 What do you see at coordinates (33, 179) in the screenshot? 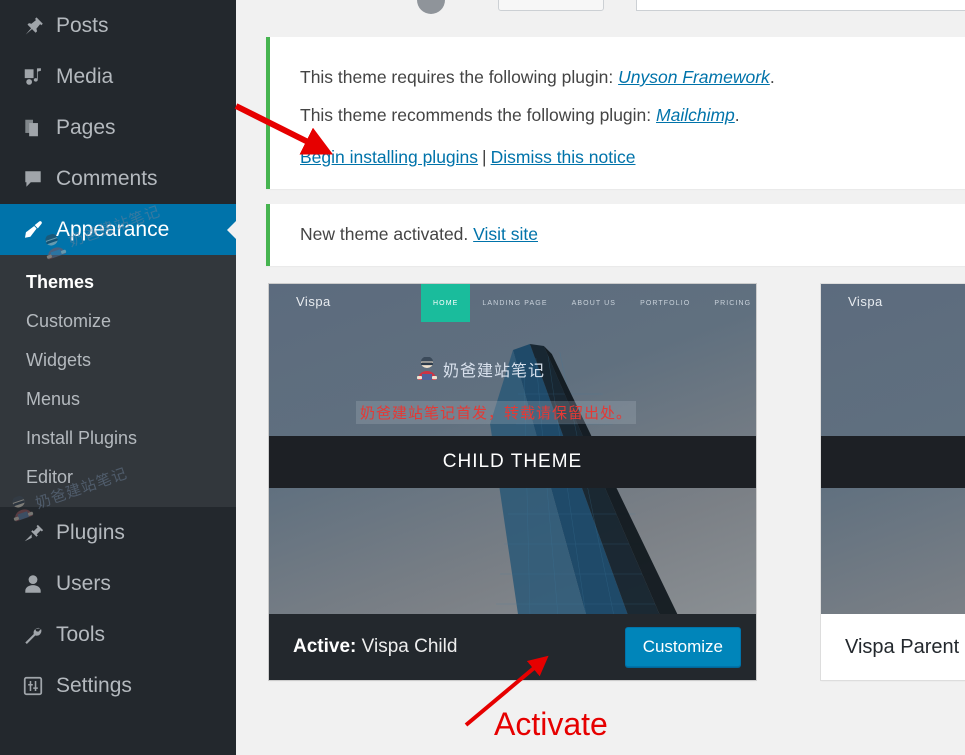
I see `comments-icon` at bounding box center [33, 179].